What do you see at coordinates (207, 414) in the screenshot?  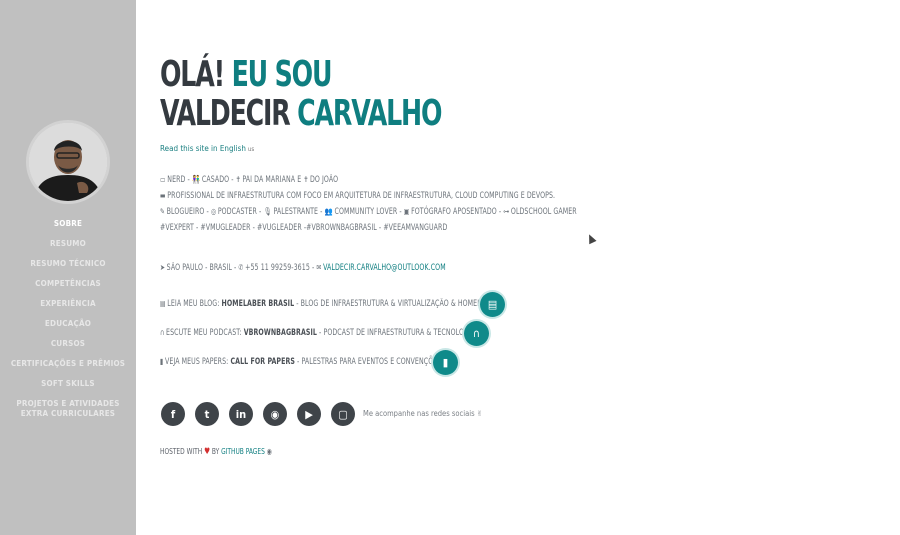 I see `twitter-icon: t` at bounding box center [207, 414].